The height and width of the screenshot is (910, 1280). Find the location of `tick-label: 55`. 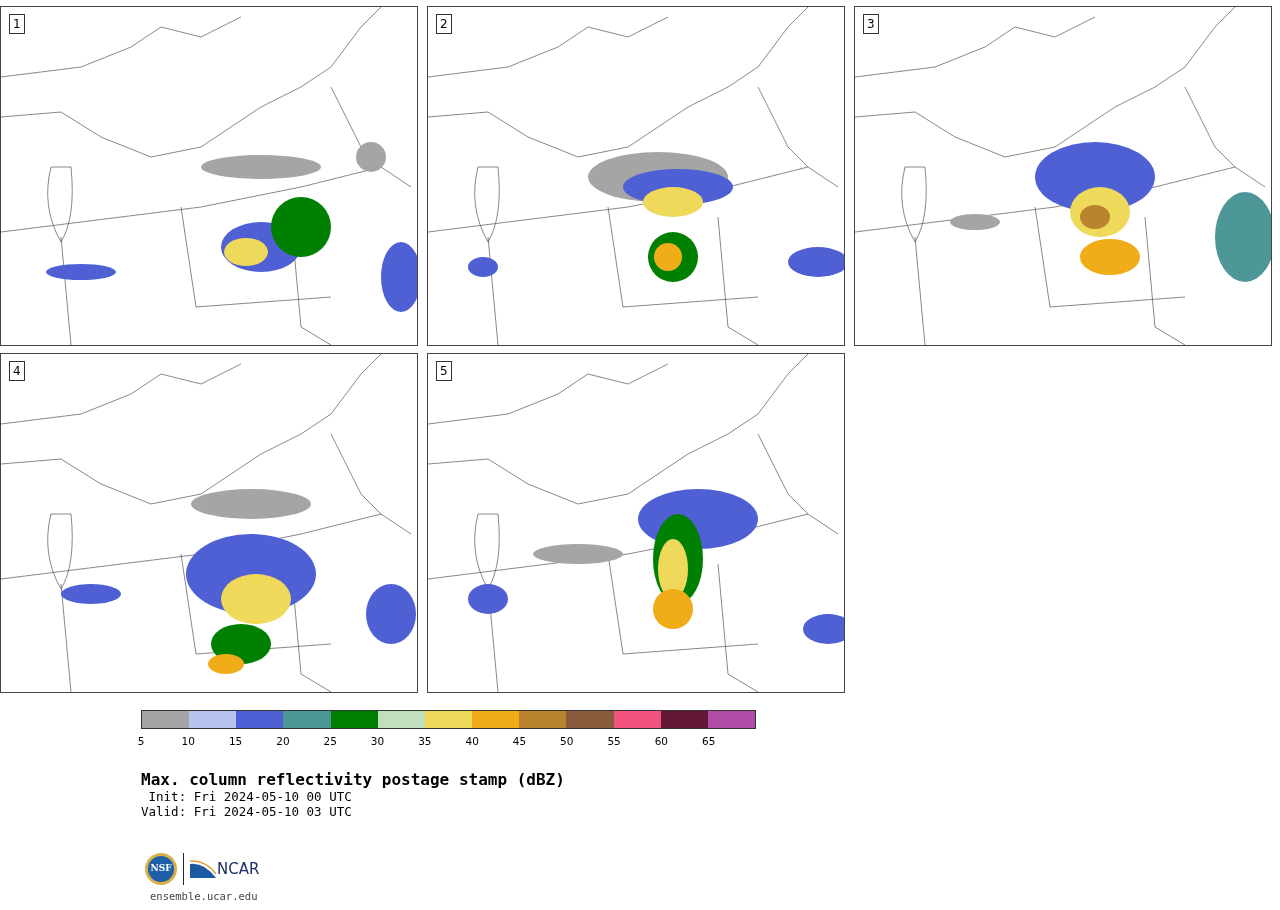

tick-label: 55 is located at coordinates (614, 741).